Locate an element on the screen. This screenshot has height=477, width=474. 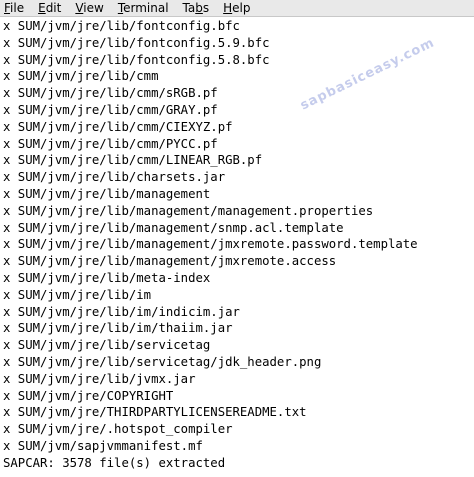
menu-help: Help is located at coordinates (236, 8).